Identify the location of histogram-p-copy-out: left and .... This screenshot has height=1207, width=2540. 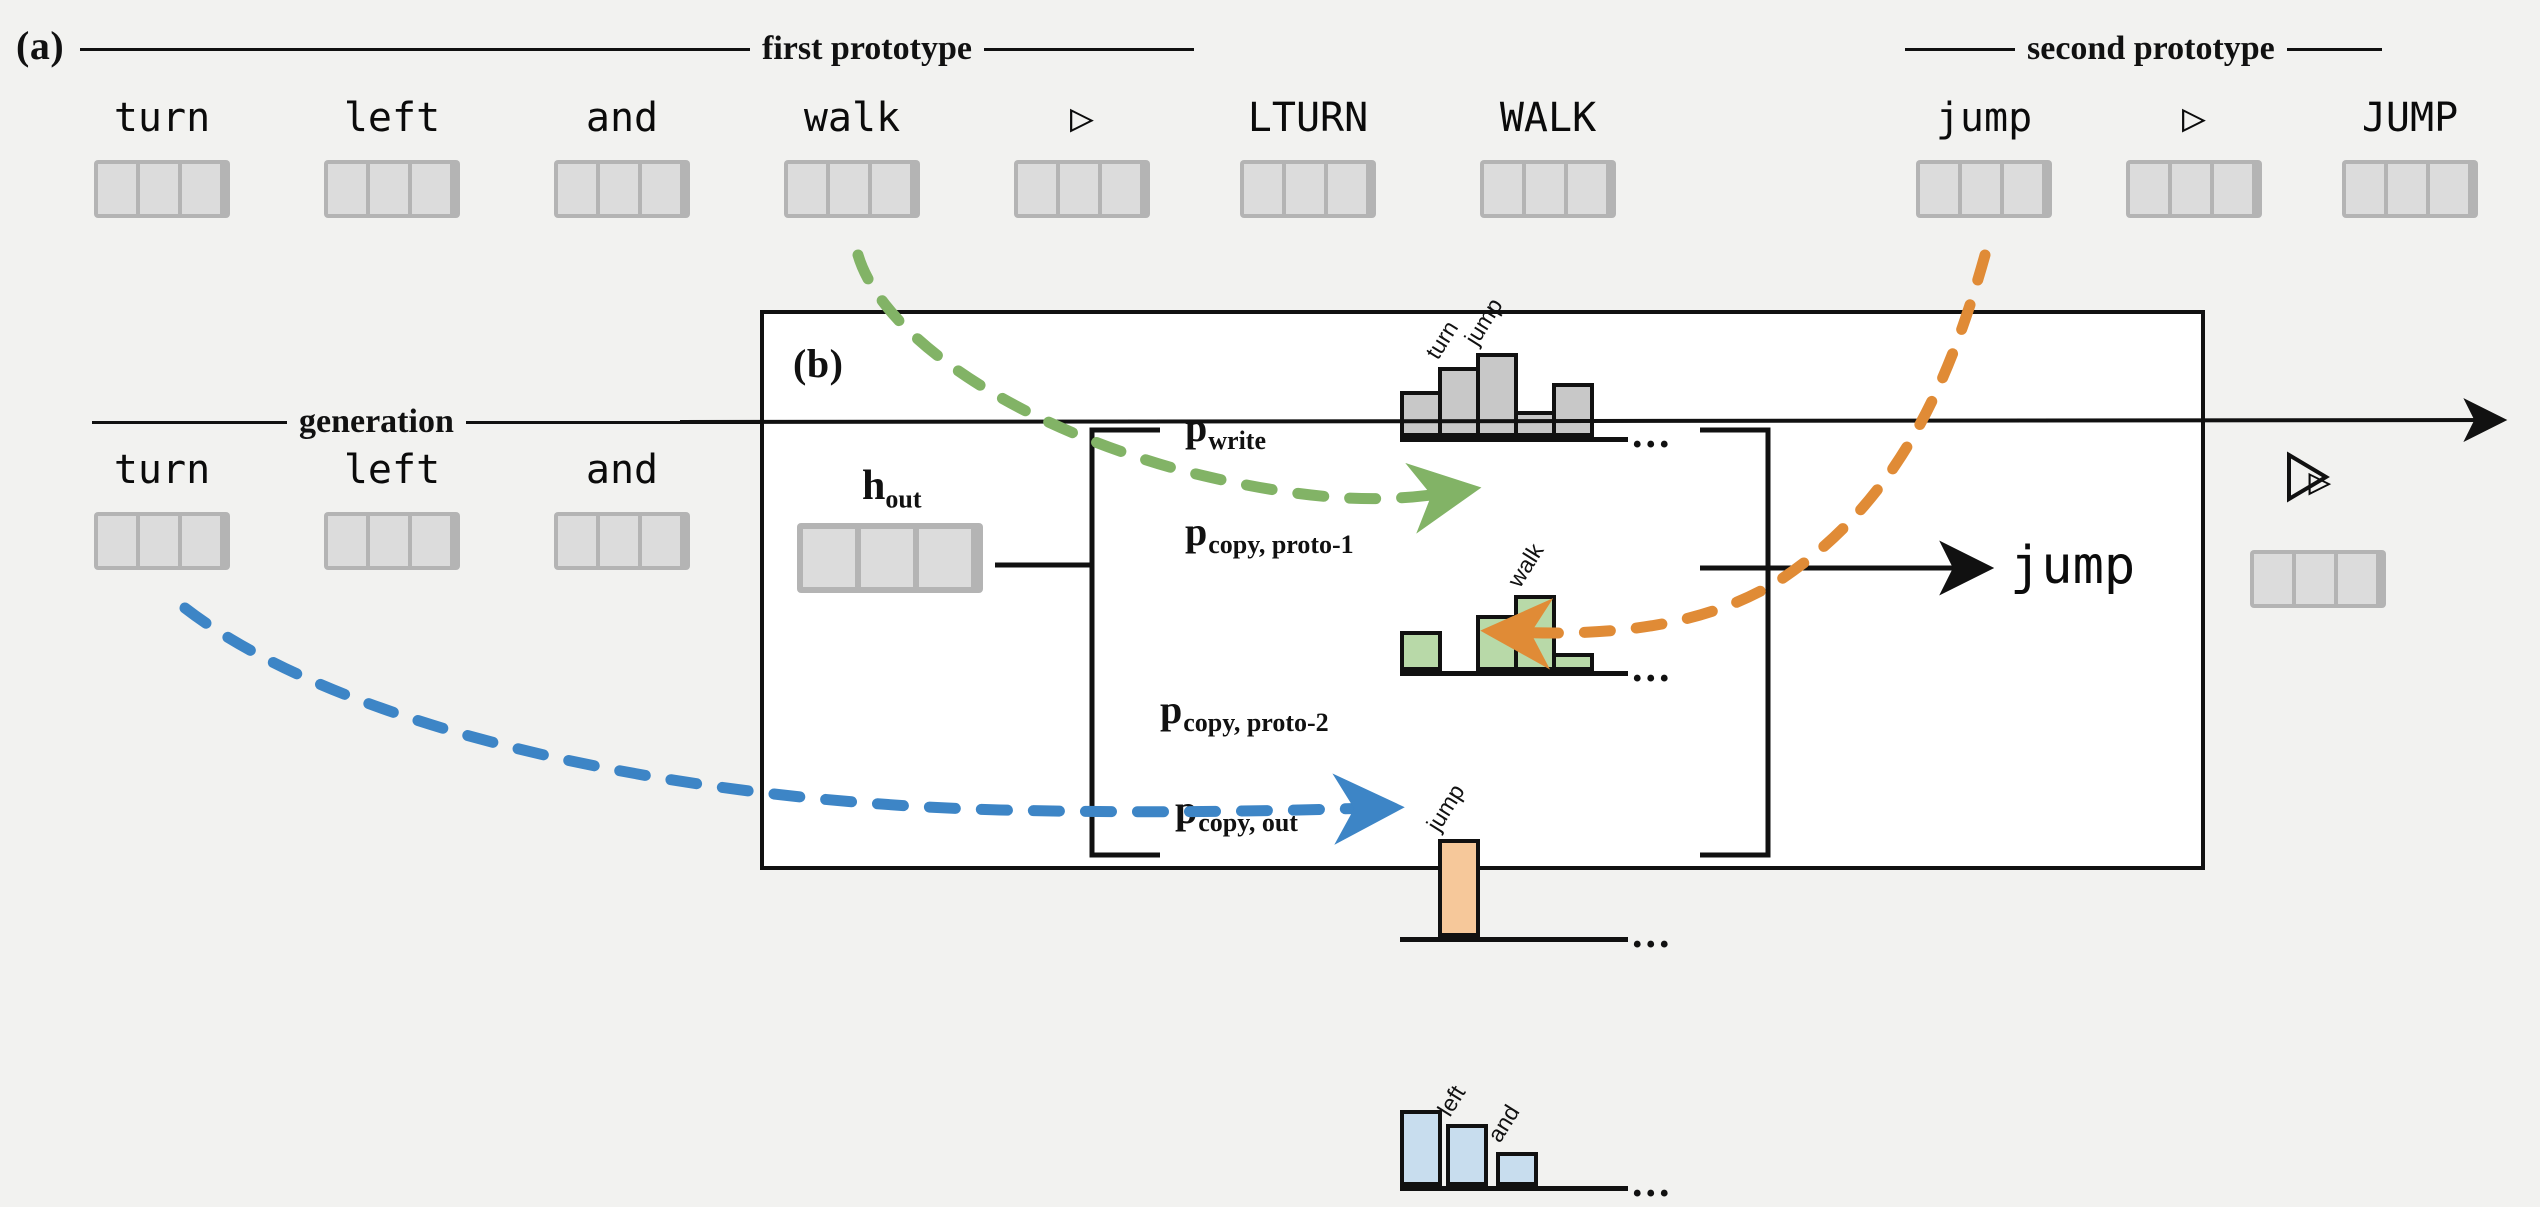
(1535, 1143).